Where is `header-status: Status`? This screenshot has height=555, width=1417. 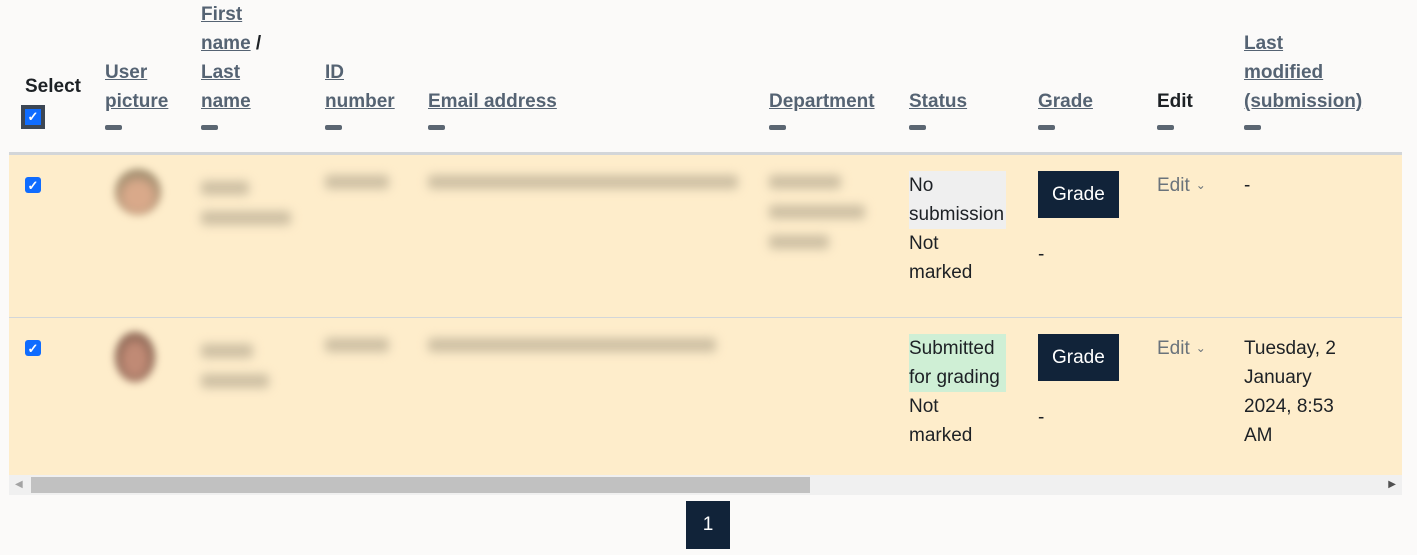 header-status: Status is located at coordinates (973, 77).